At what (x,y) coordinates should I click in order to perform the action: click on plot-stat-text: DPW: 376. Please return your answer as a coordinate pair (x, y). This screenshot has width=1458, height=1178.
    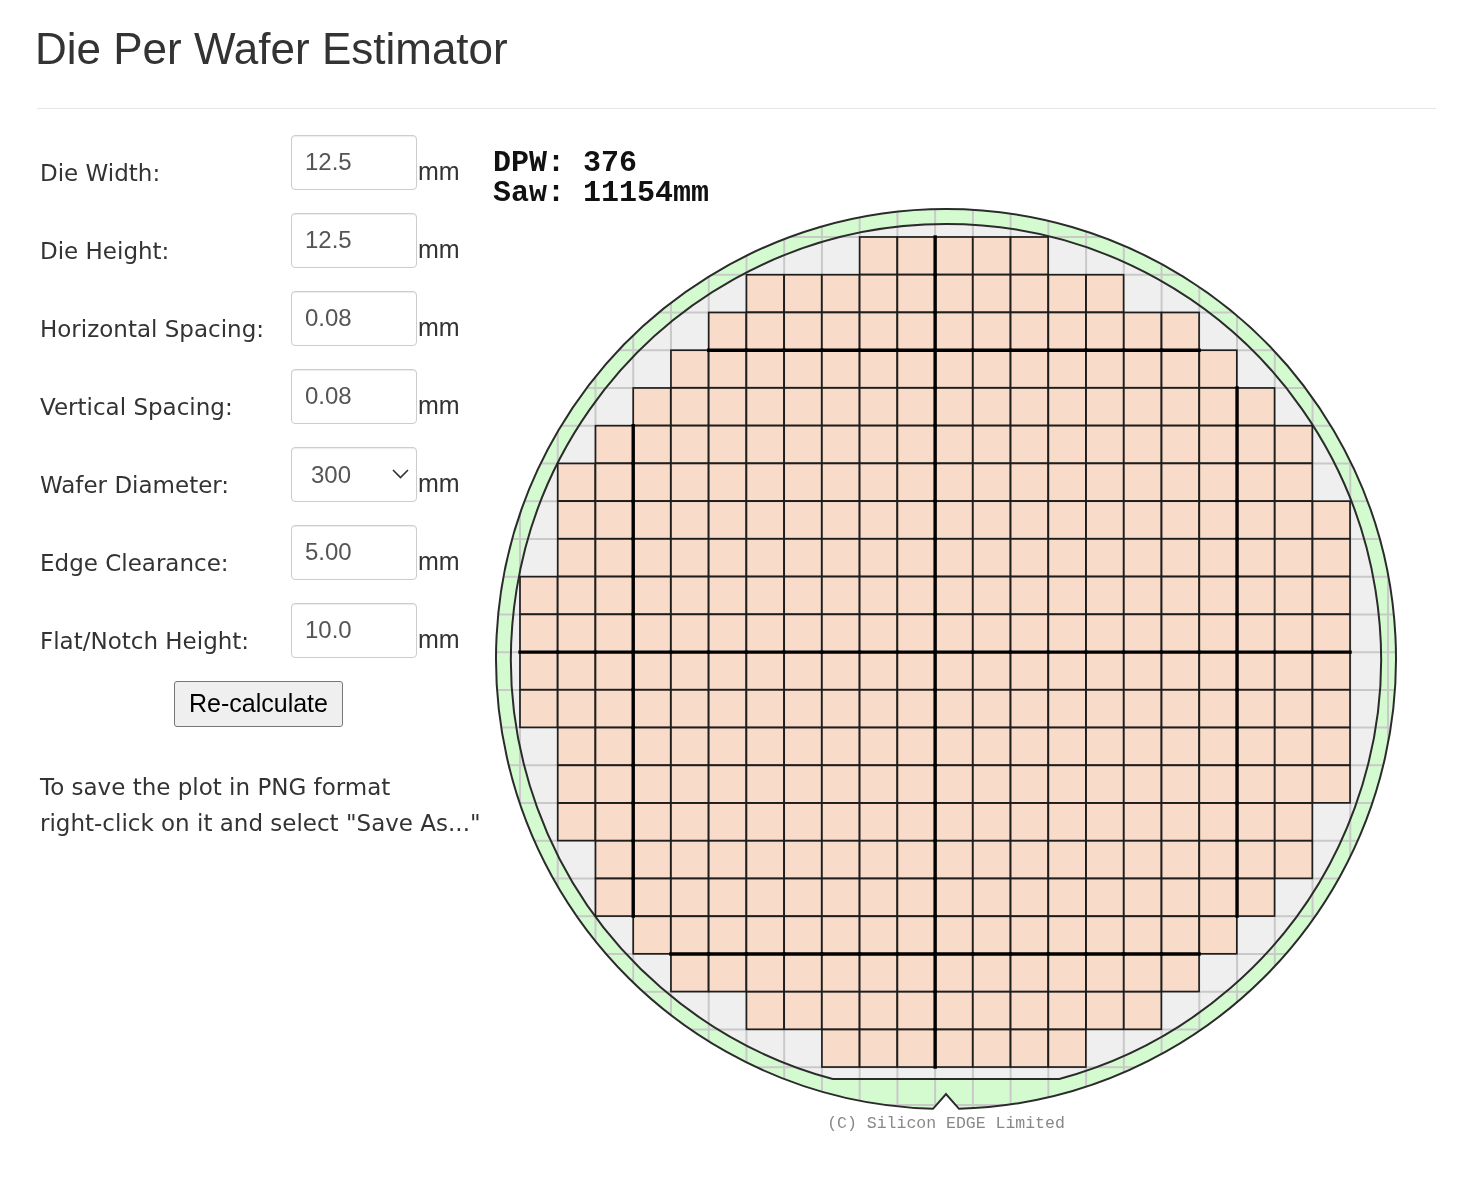
    Looking at the image, I should click on (565, 162).